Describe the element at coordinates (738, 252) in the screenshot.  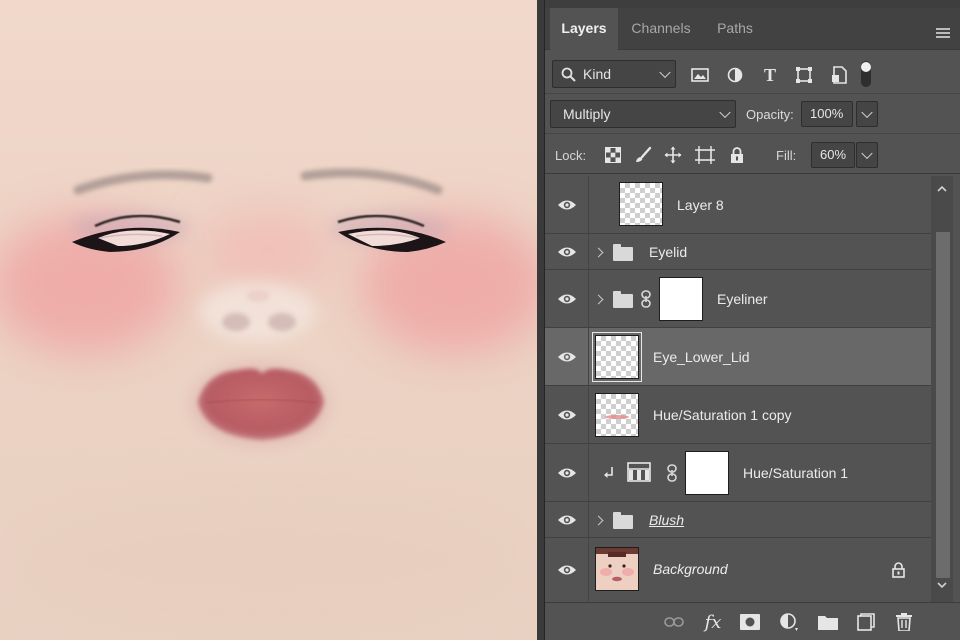
I see `layer-row-eyelid: Eyelid` at that location.